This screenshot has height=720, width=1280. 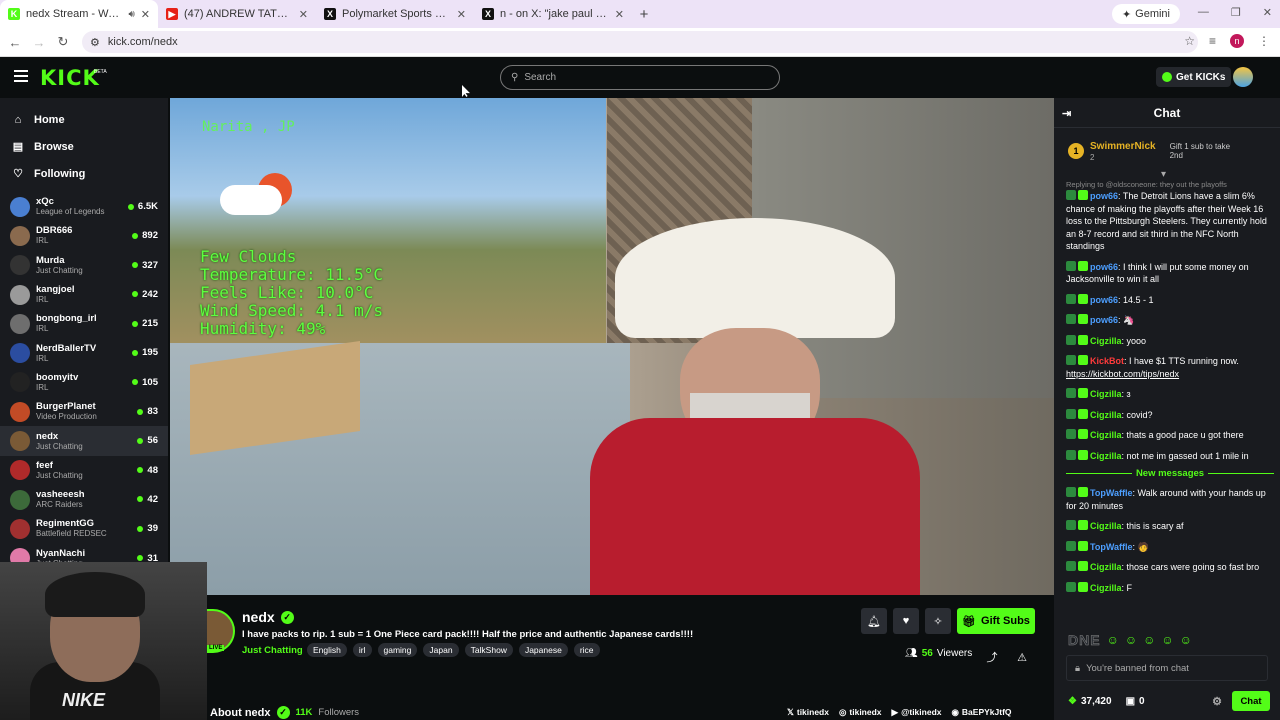 I want to click on chat-settings-icon: ⚙, so click(x=1217, y=701).